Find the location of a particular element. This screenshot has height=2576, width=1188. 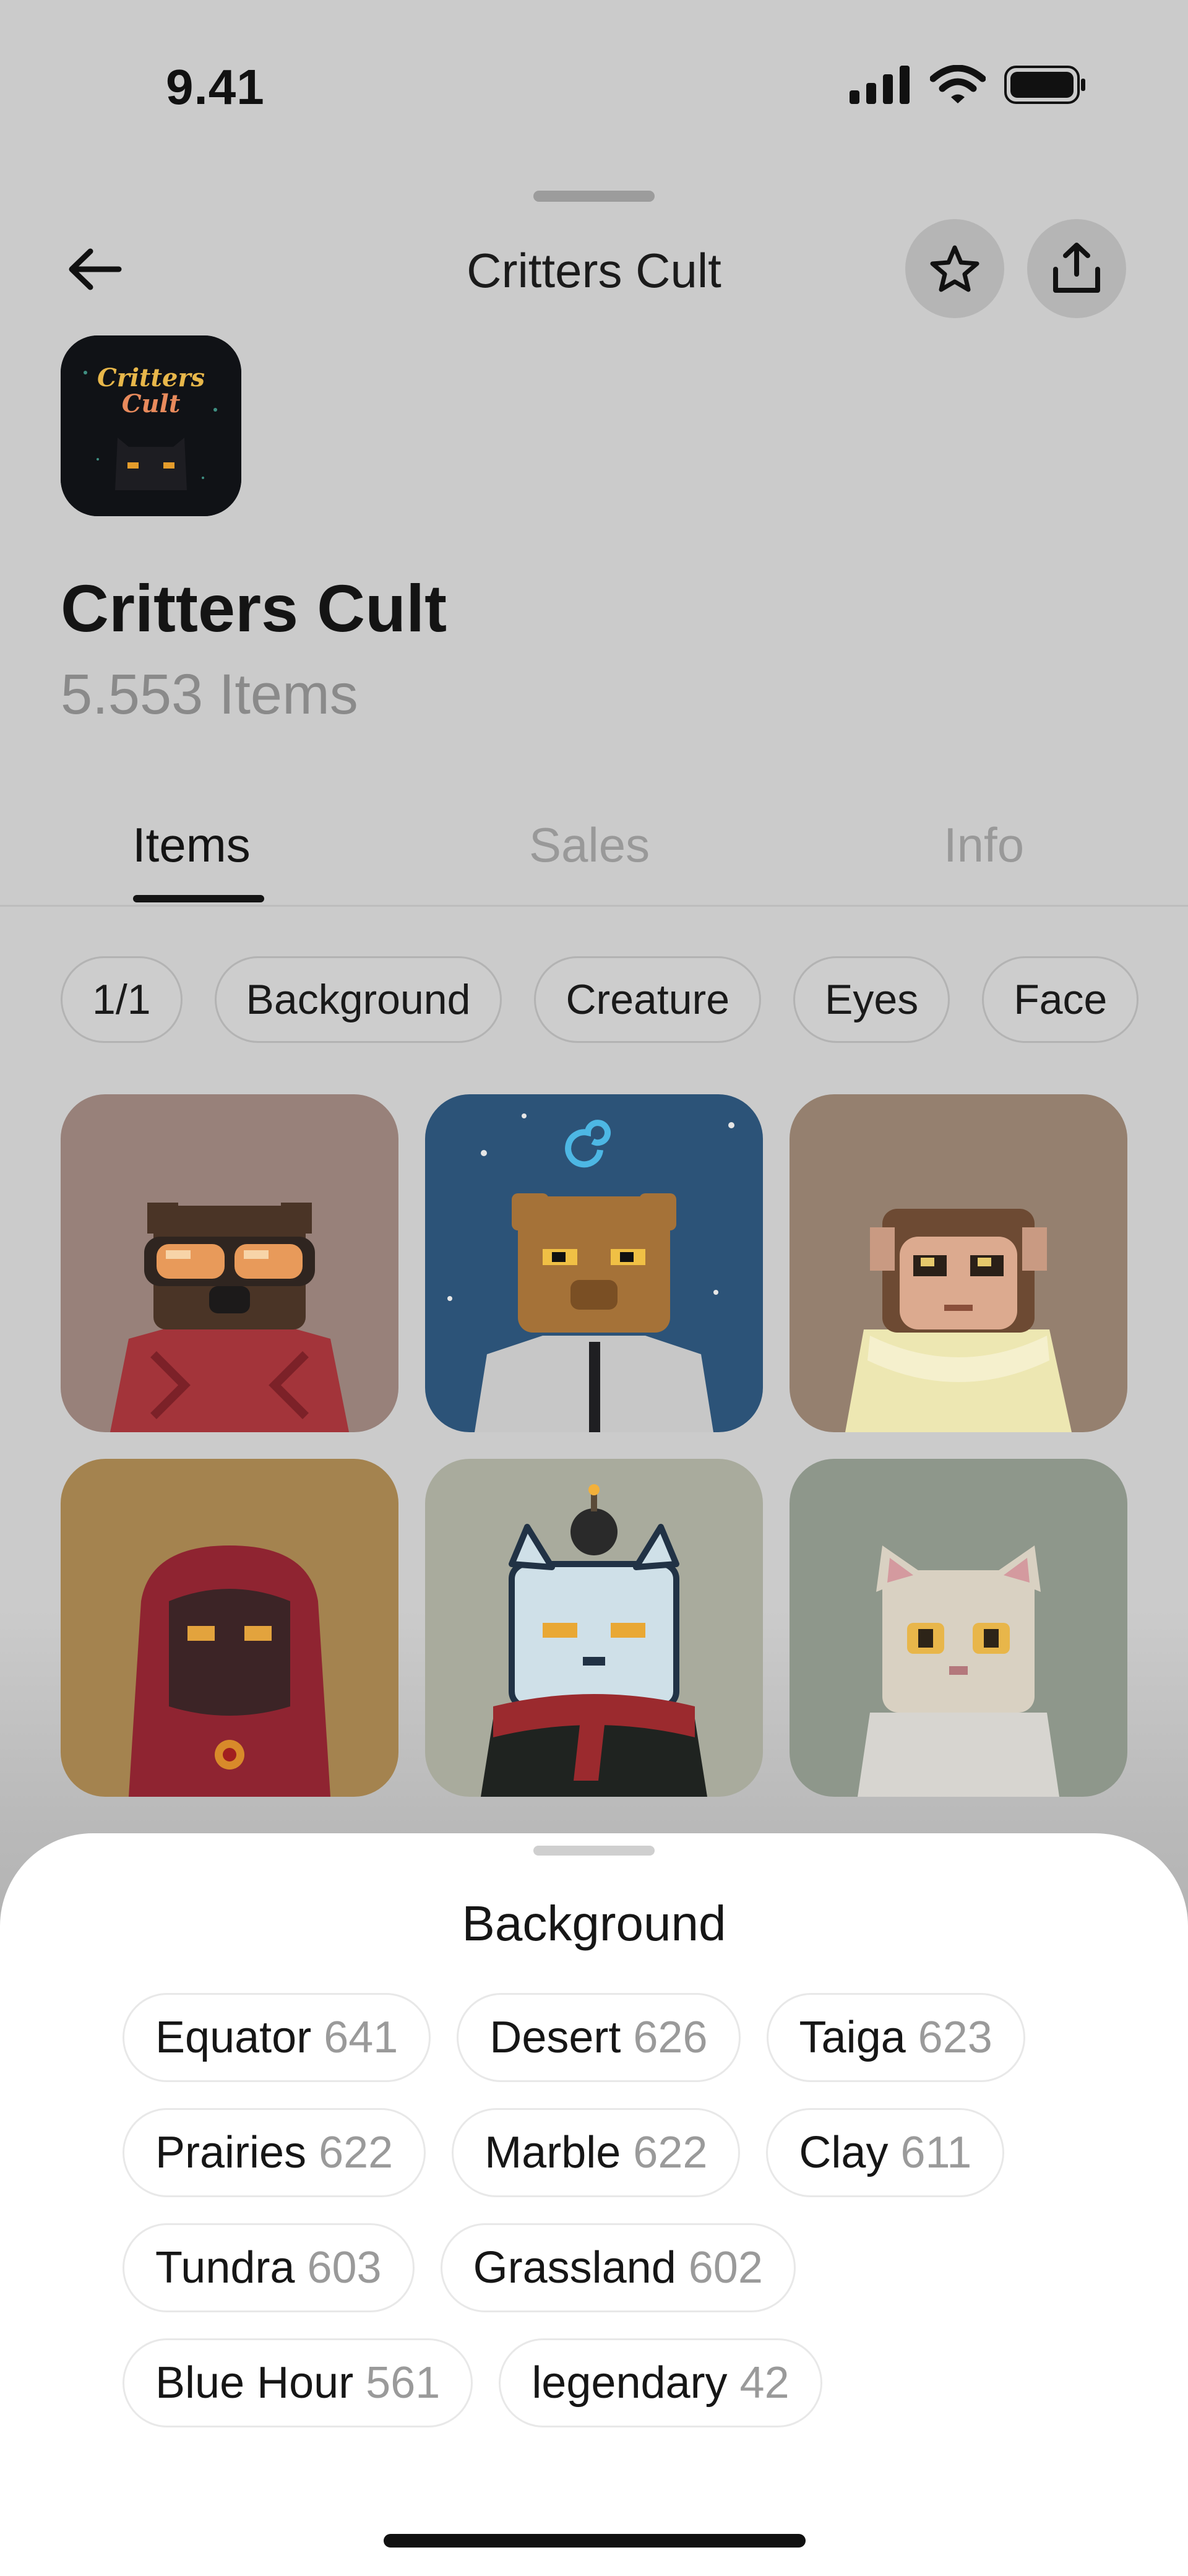

option-count: 611 is located at coordinates (936, 2152).